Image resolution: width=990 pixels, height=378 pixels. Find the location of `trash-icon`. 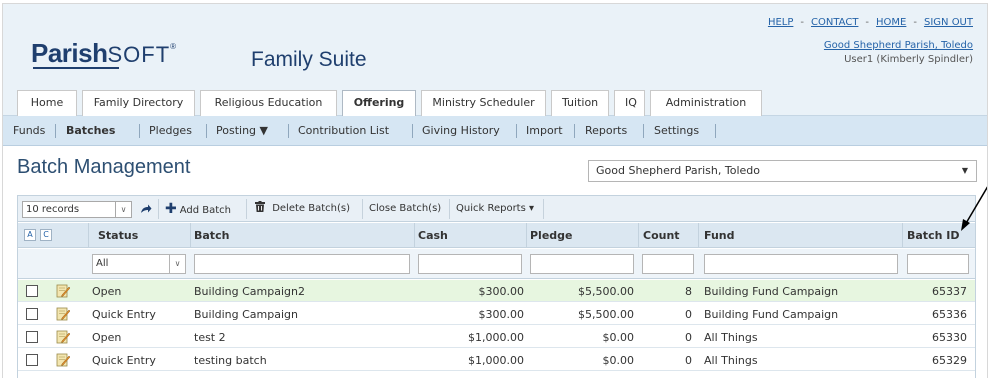

trash-icon is located at coordinates (261, 207).